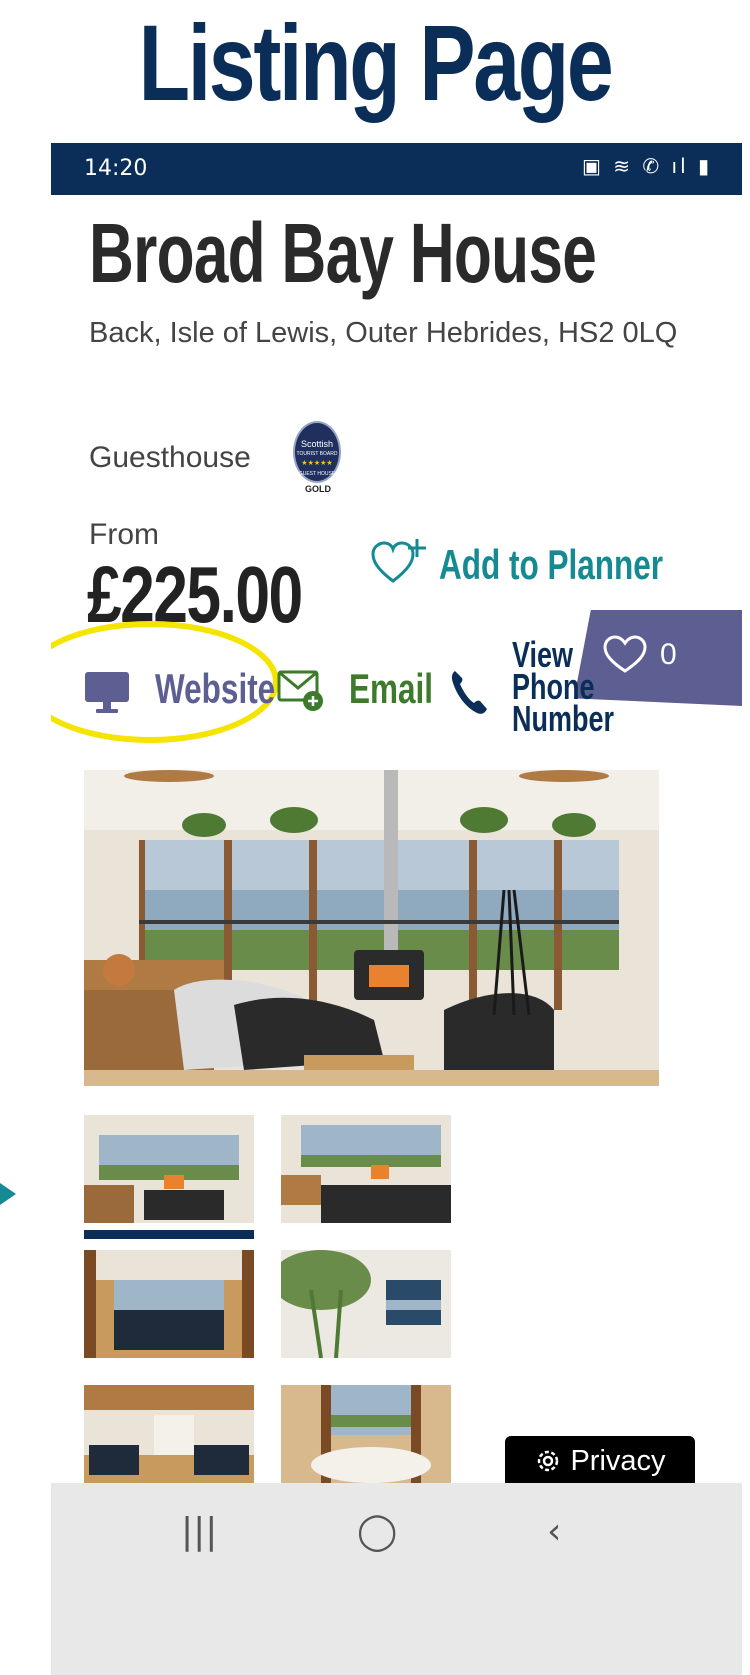 This screenshot has width=750, height=1675. Describe the element at coordinates (554, 1531) in the screenshot. I see `back-button: ‹` at that location.